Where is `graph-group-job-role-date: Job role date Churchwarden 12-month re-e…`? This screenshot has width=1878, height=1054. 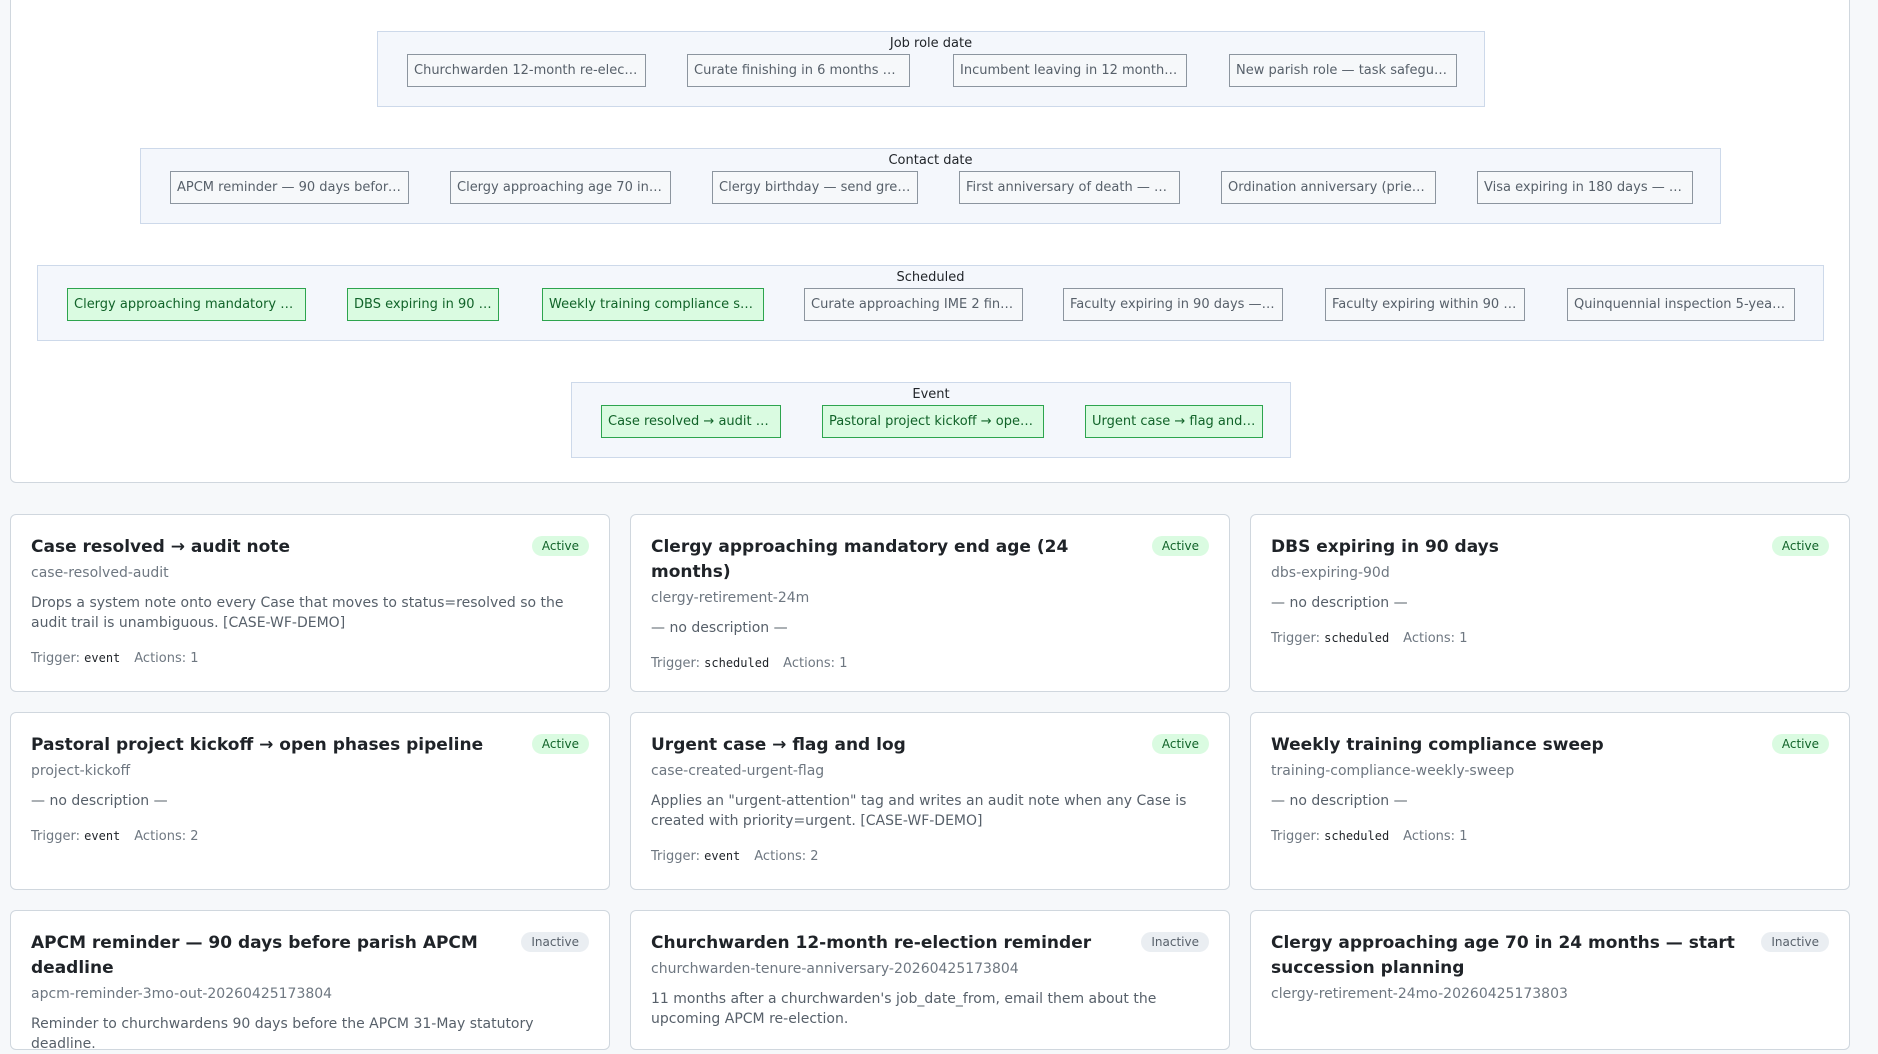 graph-group-job-role-date: Job role date Churchwarden 12-month re-e… is located at coordinates (931, 69).